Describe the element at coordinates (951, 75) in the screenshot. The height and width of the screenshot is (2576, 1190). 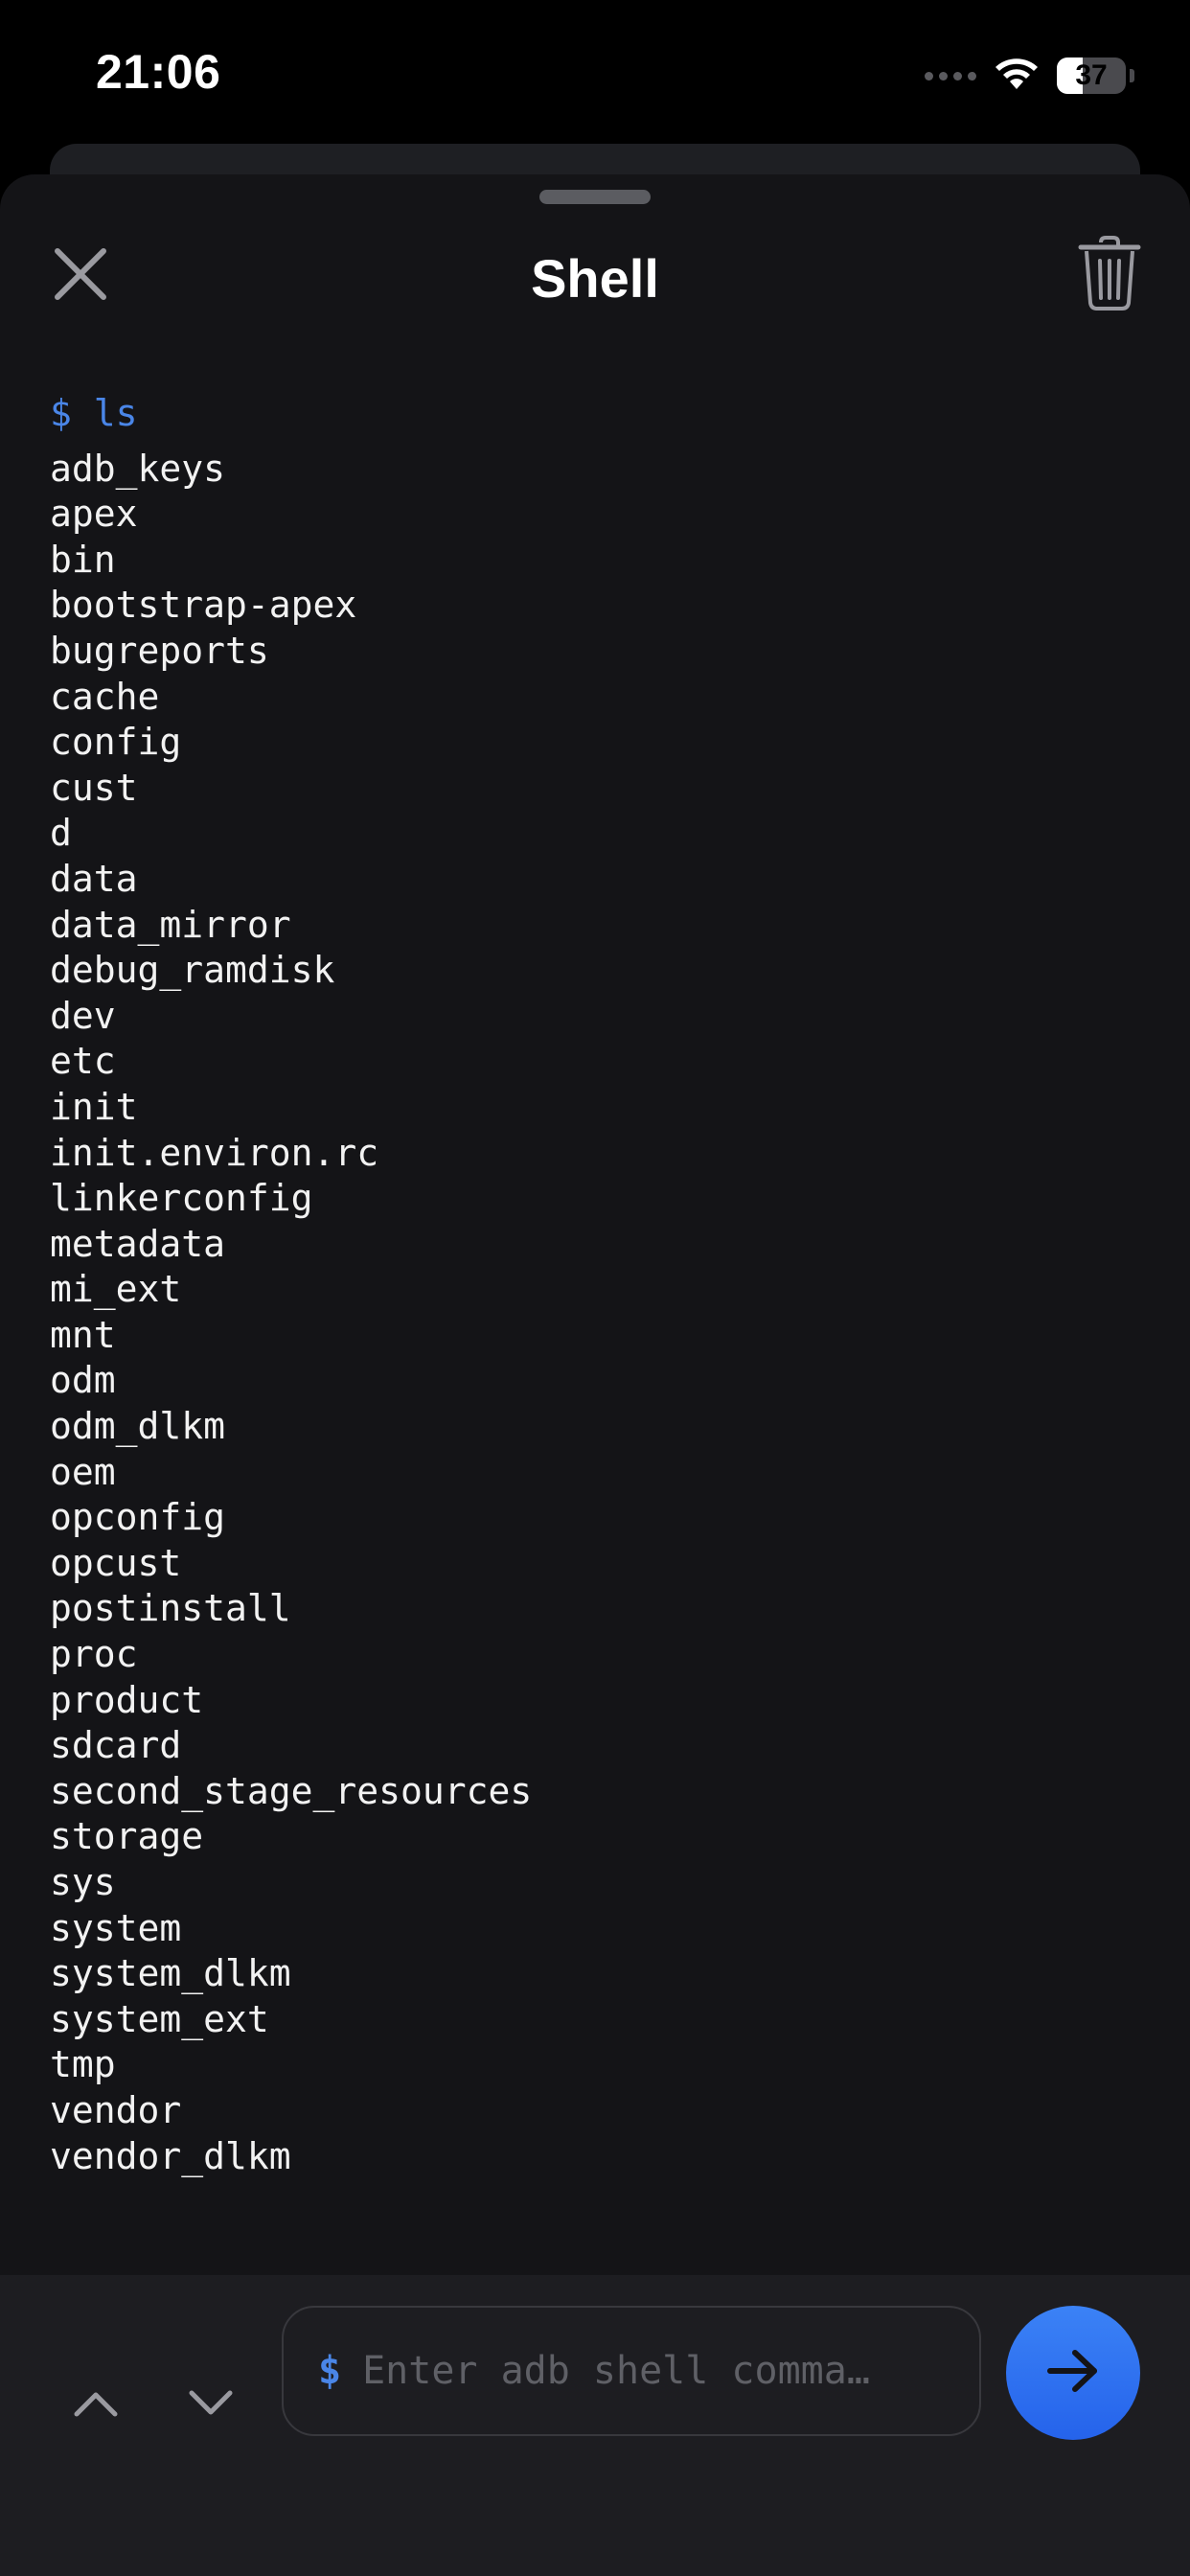
I see `cellular-signal-icon` at that location.